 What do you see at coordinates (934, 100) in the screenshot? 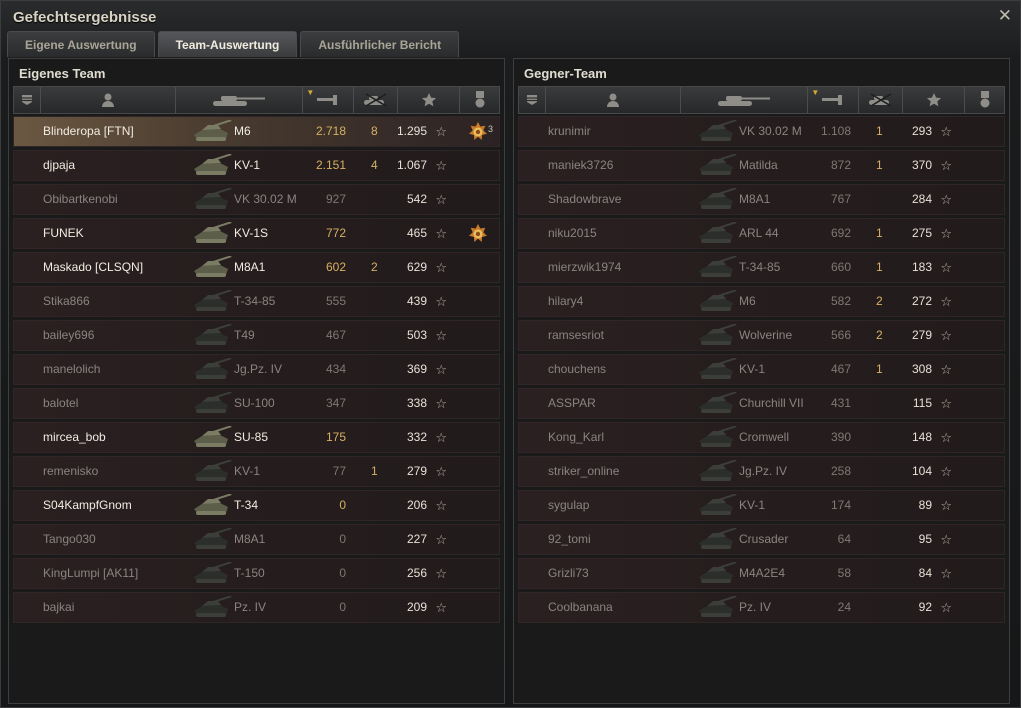
I see `enemy-header-xp-star` at bounding box center [934, 100].